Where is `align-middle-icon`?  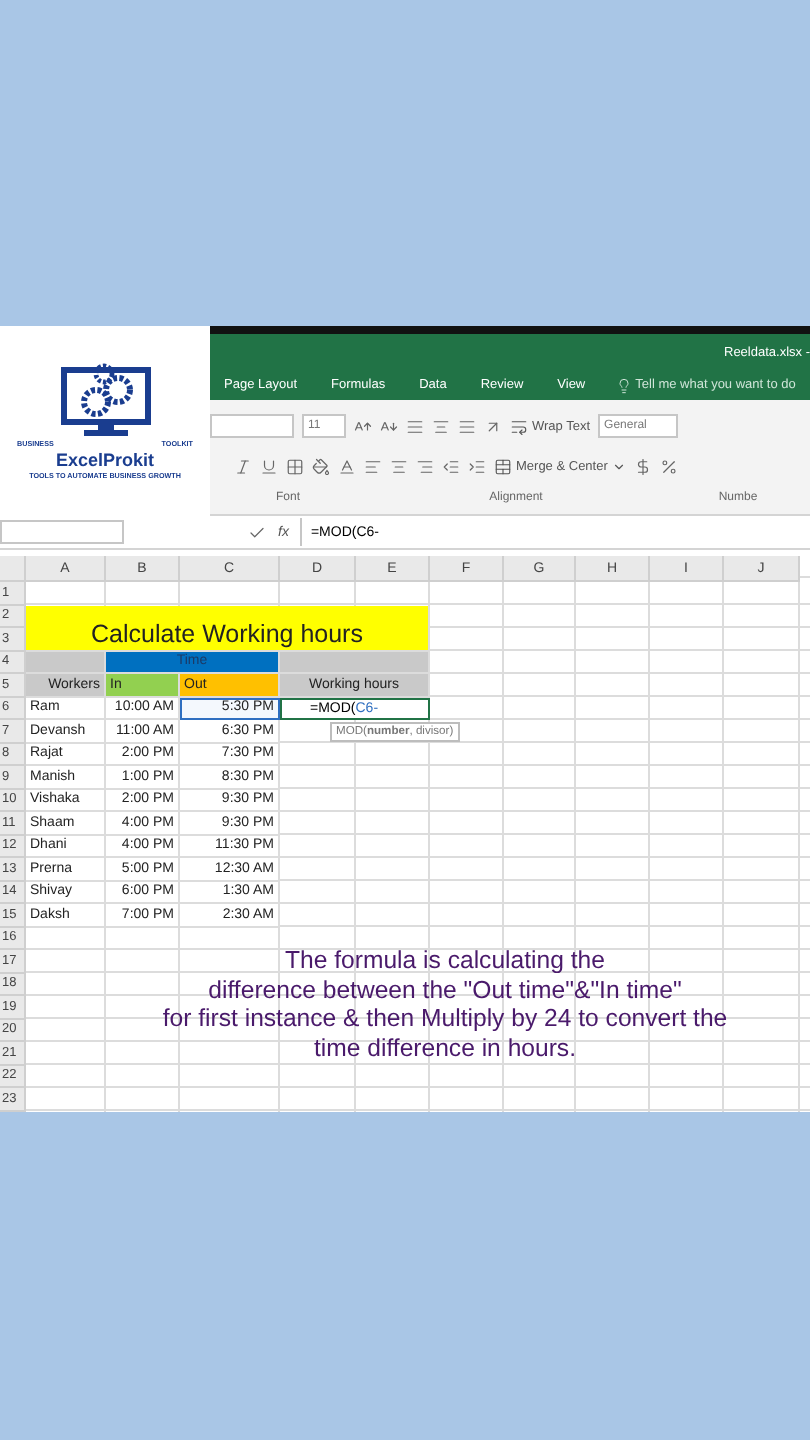 align-middle-icon is located at coordinates (441, 426).